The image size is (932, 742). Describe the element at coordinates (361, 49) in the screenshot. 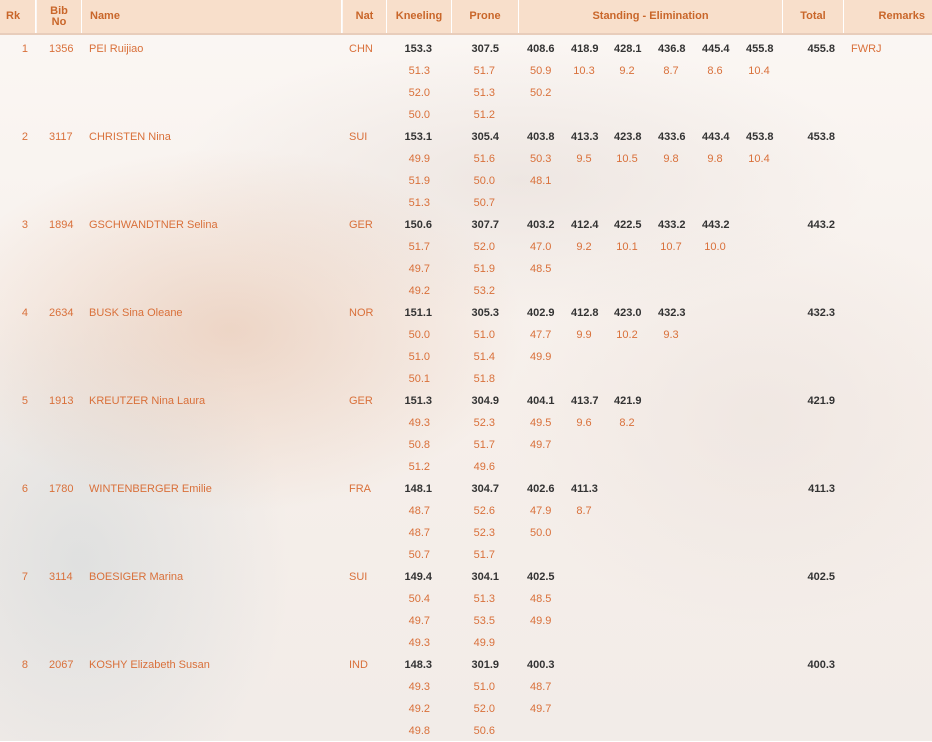

I see `nat-cell: CHN` at that location.